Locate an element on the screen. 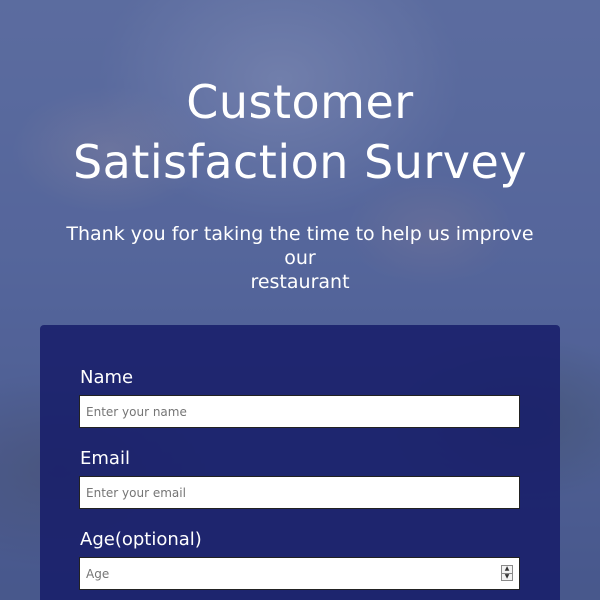 This screenshot has width=600, height=600. name-label: Name is located at coordinates (107, 377).